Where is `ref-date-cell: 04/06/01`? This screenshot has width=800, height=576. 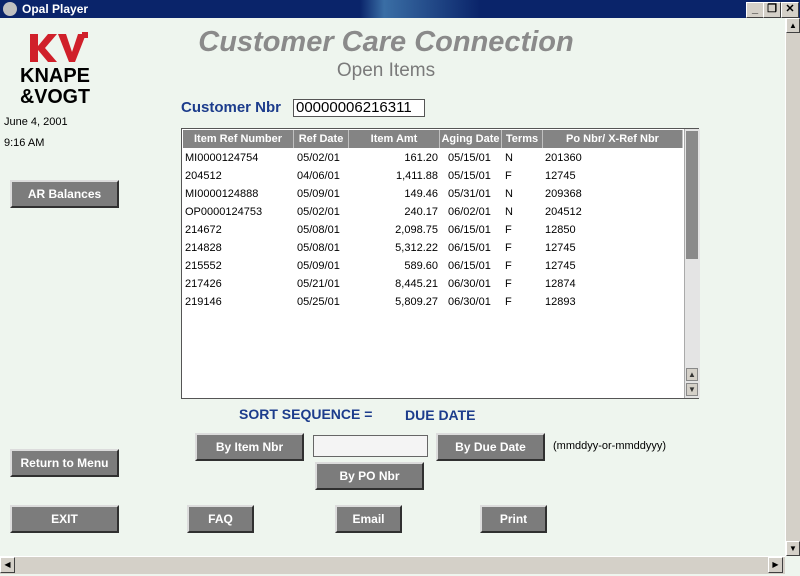
ref-date-cell: 04/06/01 is located at coordinates (318, 176).